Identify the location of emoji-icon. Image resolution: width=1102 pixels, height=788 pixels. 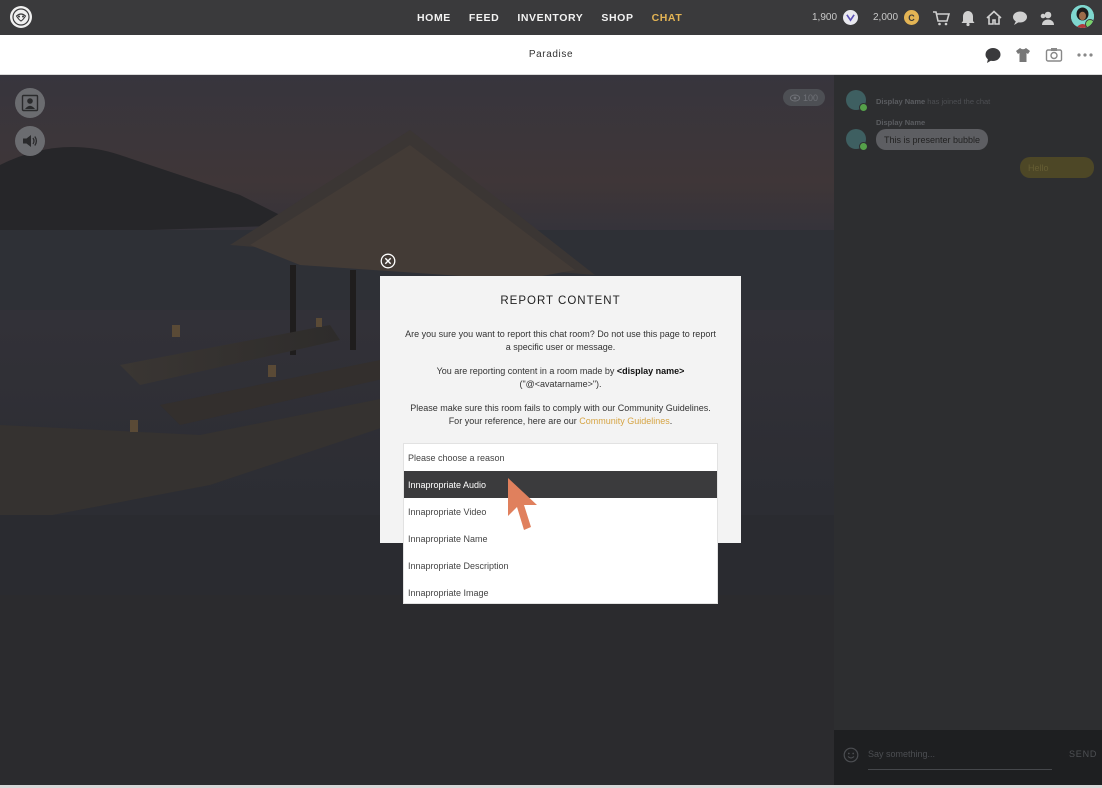
(851, 755).